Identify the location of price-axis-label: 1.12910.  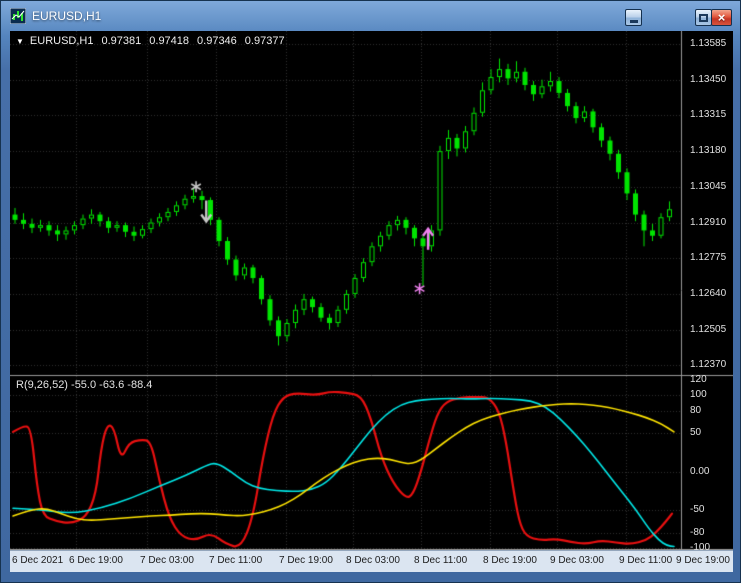
(708, 222).